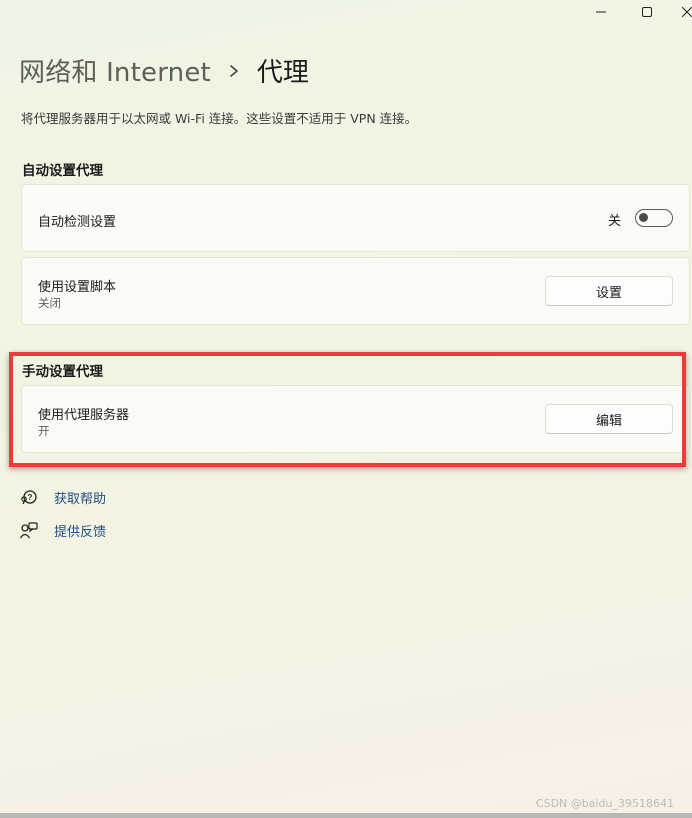 The height and width of the screenshot is (818, 692). Describe the element at coordinates (80, 530) in the screenshot. I see `give-feedback-label: 提供反馈` at that location.